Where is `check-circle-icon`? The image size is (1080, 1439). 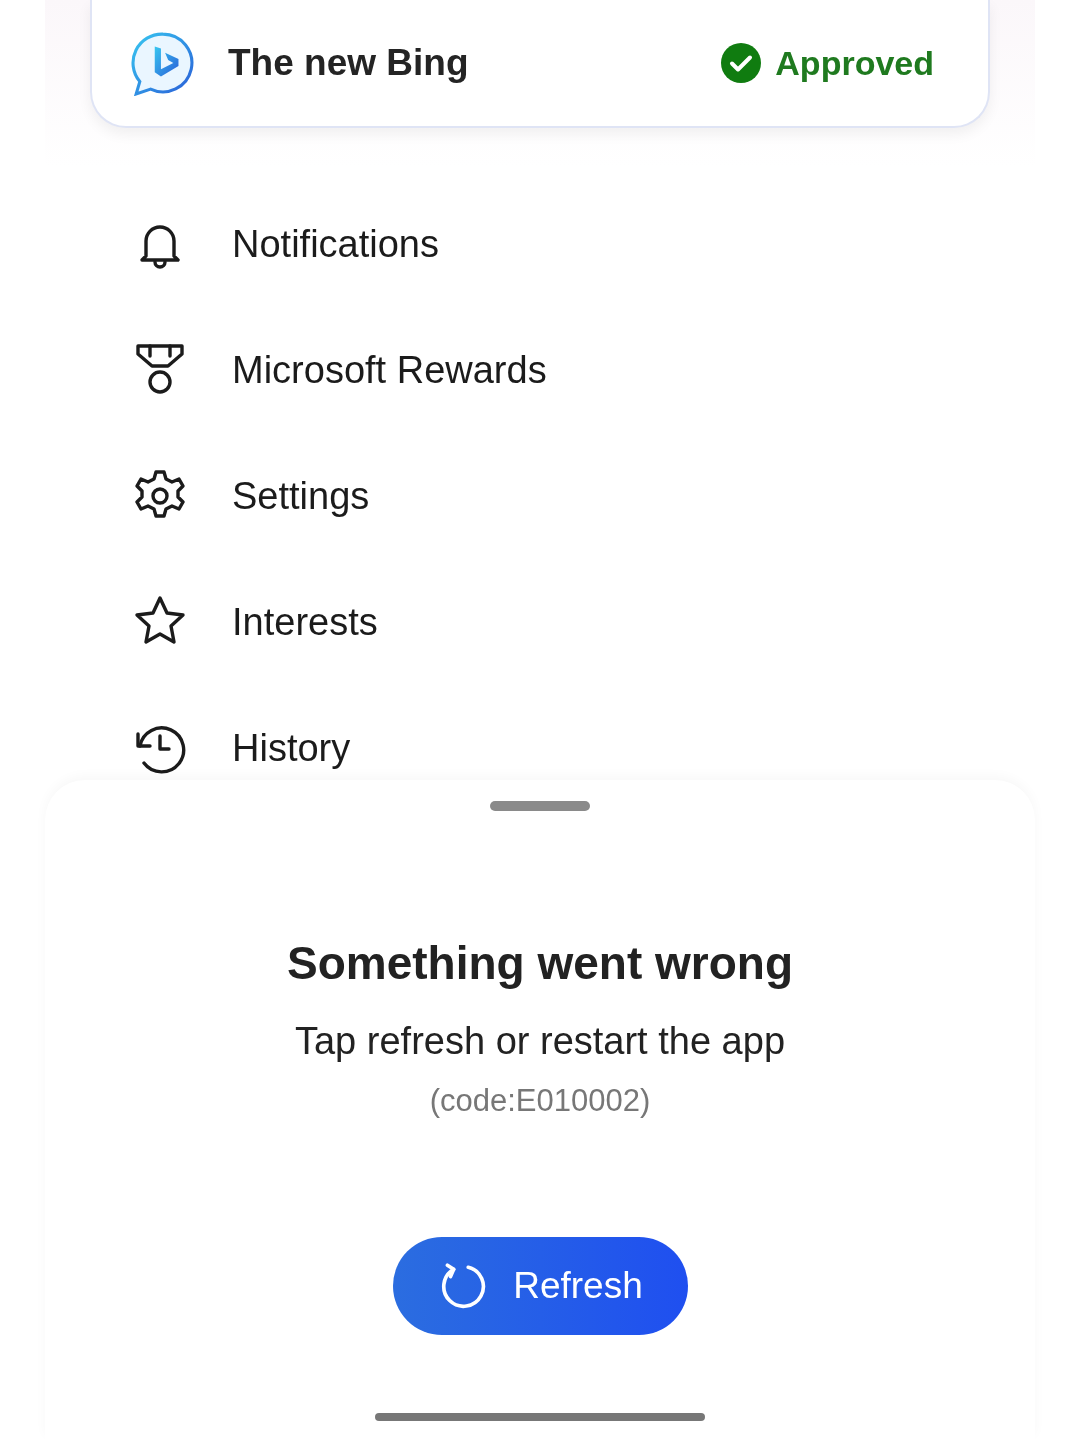 check-circle-icon is located at coordinates (741, 63).